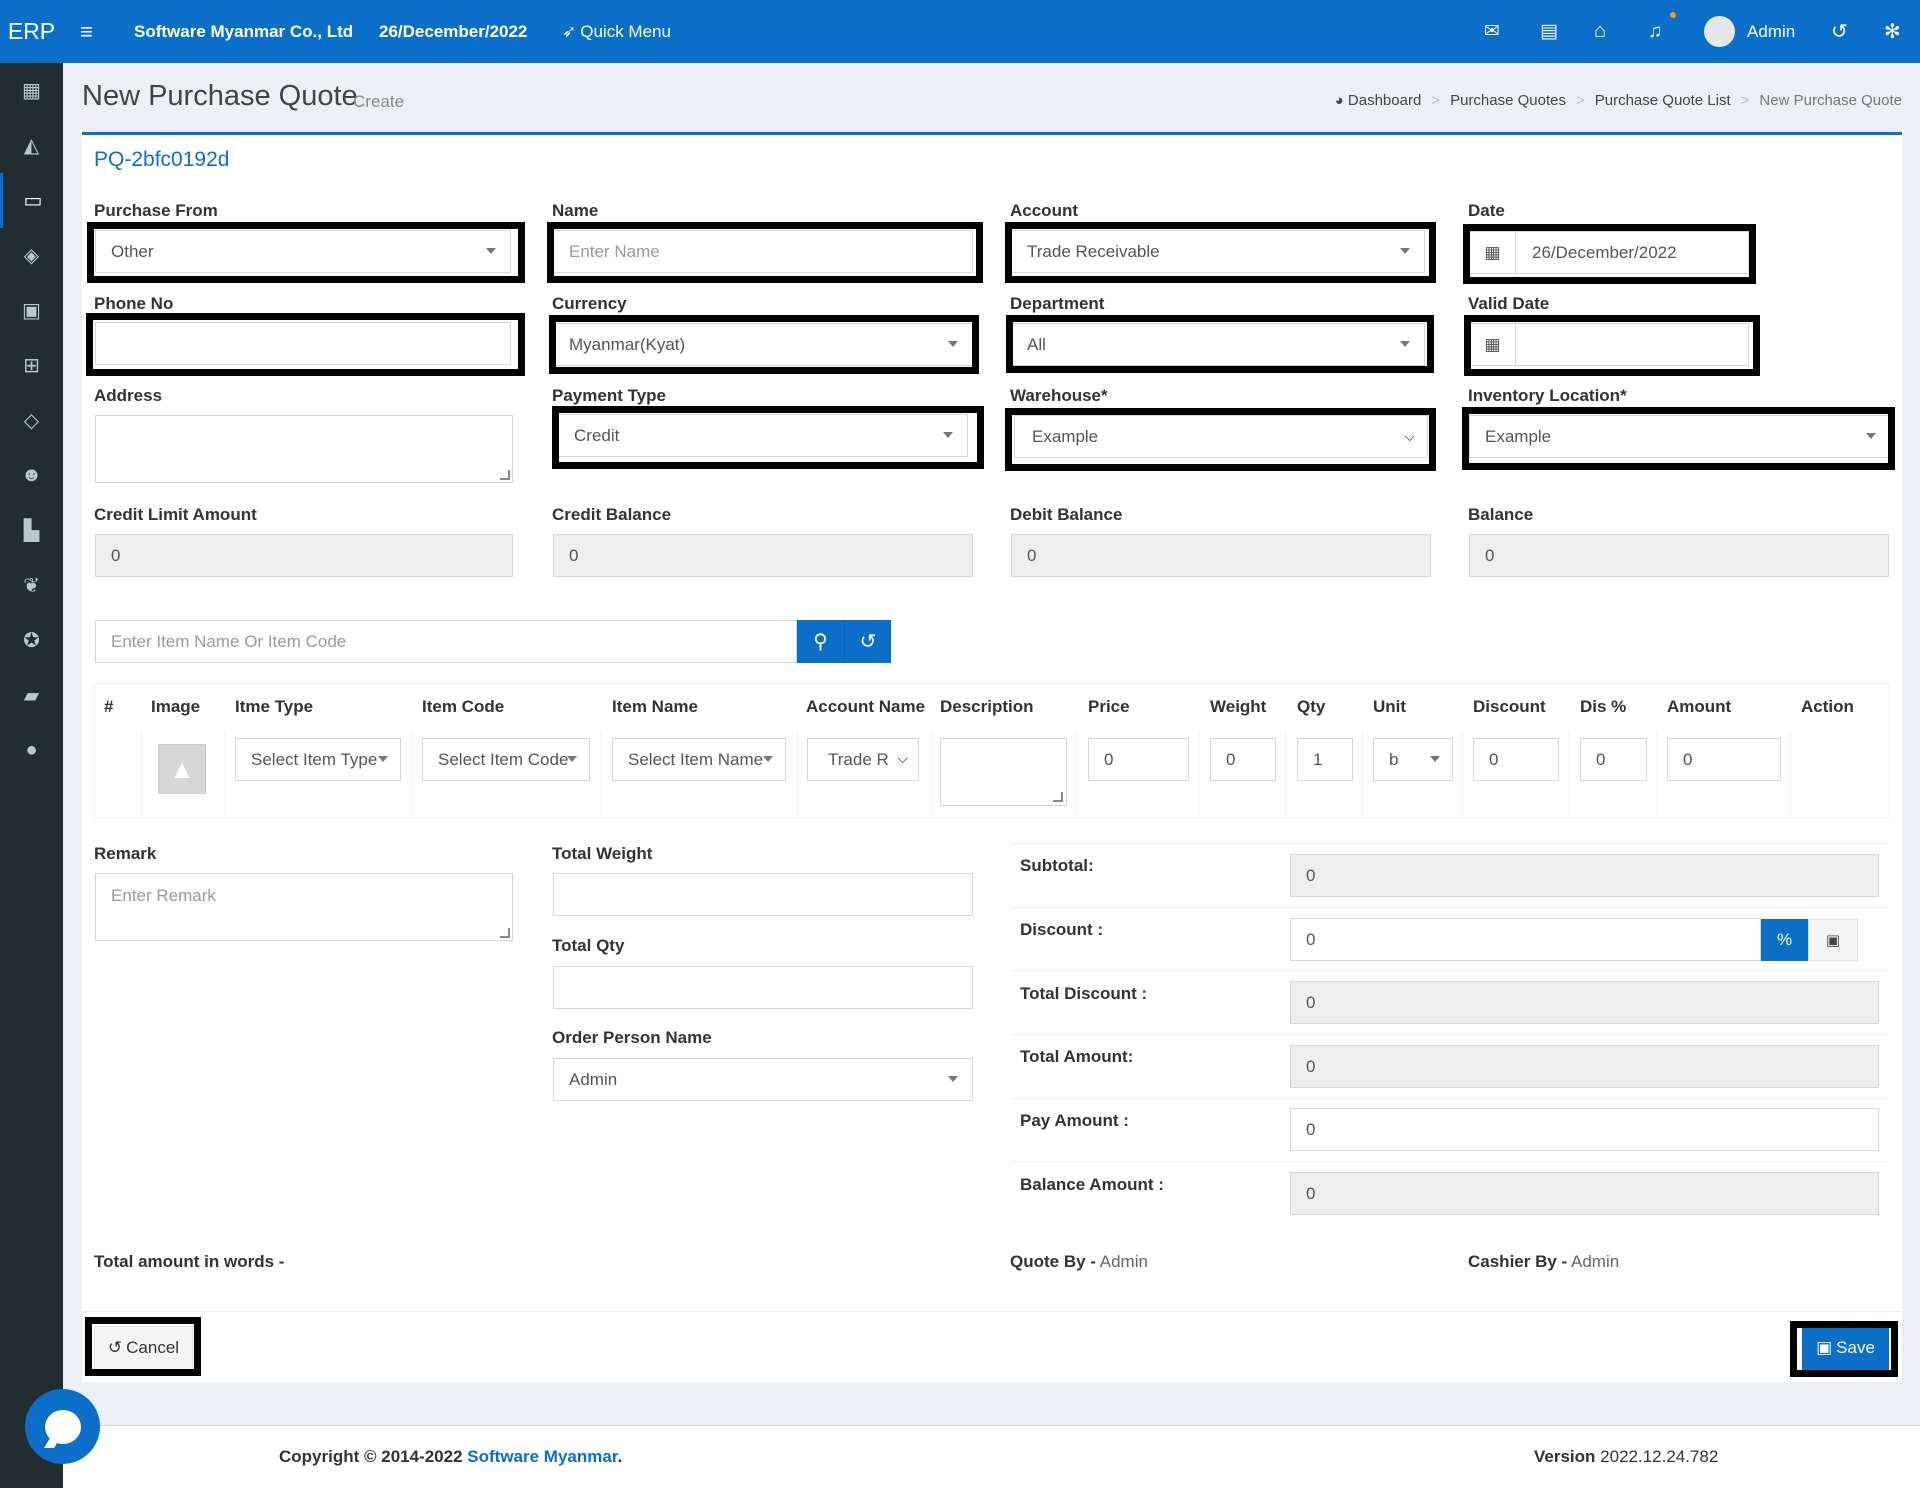  I want to click on th-item-name: Item Name, so click(655, 706).